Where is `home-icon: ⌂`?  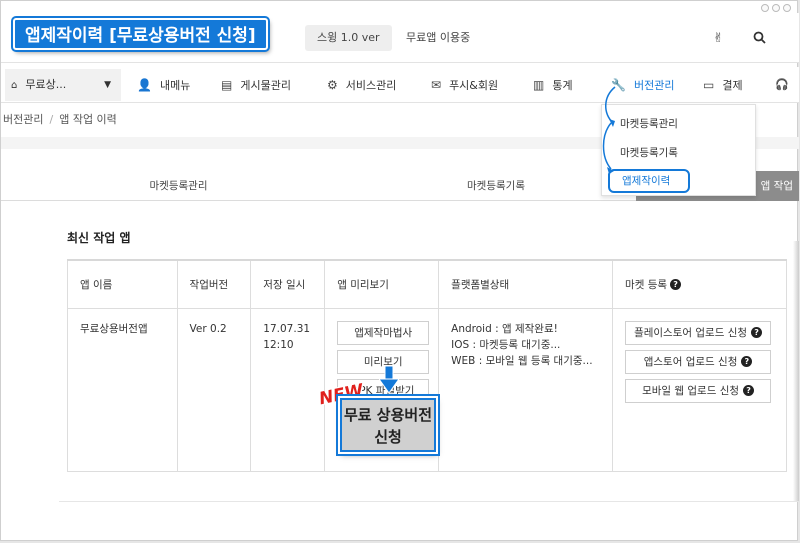 home-icon: ⌂ is located at coordinates (14, 85).